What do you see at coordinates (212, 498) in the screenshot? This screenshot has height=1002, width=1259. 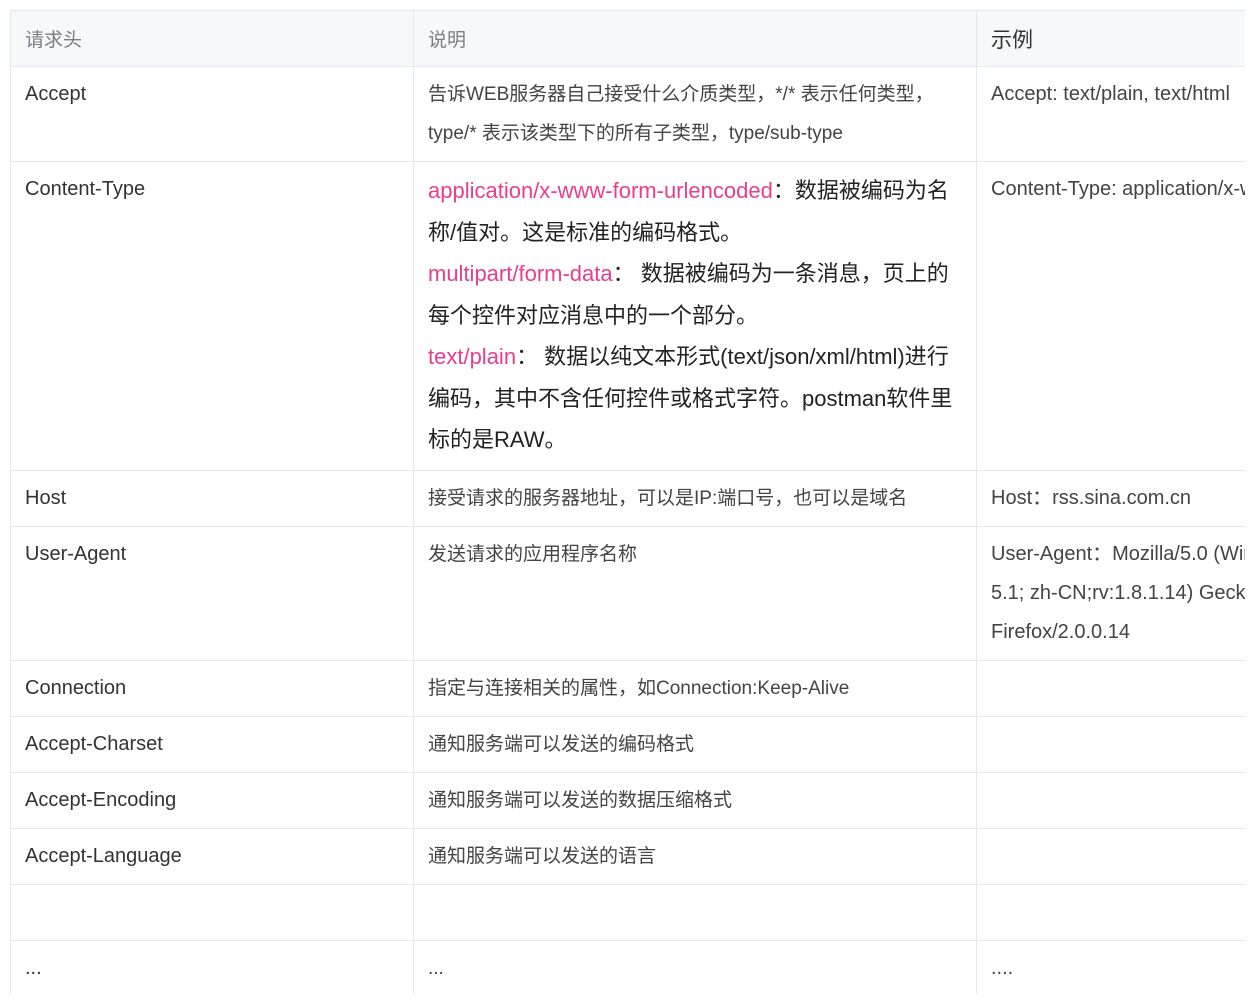 I see `cell-name: Host` at bounding box center [212, 498].